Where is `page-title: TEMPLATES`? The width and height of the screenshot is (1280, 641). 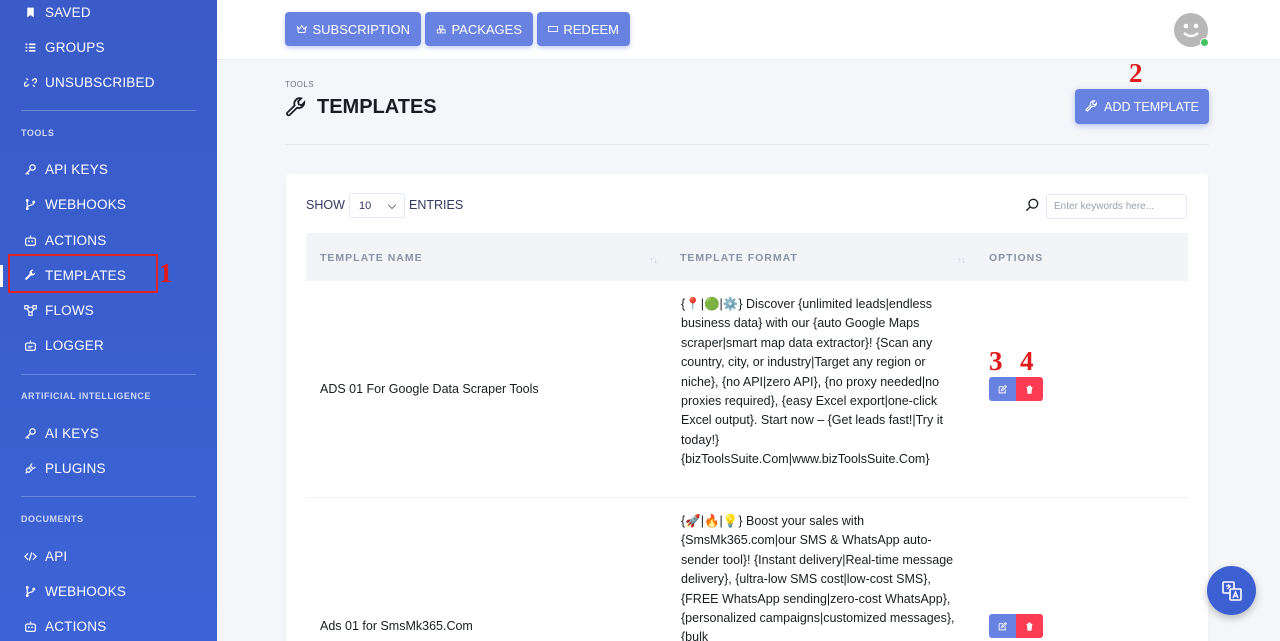
page-title: TEMPLATES is located at coordinates (361, 107).